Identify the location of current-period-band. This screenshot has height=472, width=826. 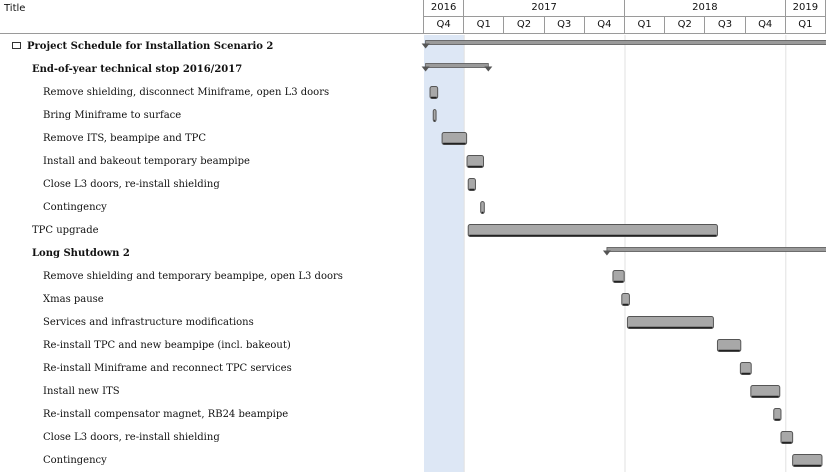
(444, 253).